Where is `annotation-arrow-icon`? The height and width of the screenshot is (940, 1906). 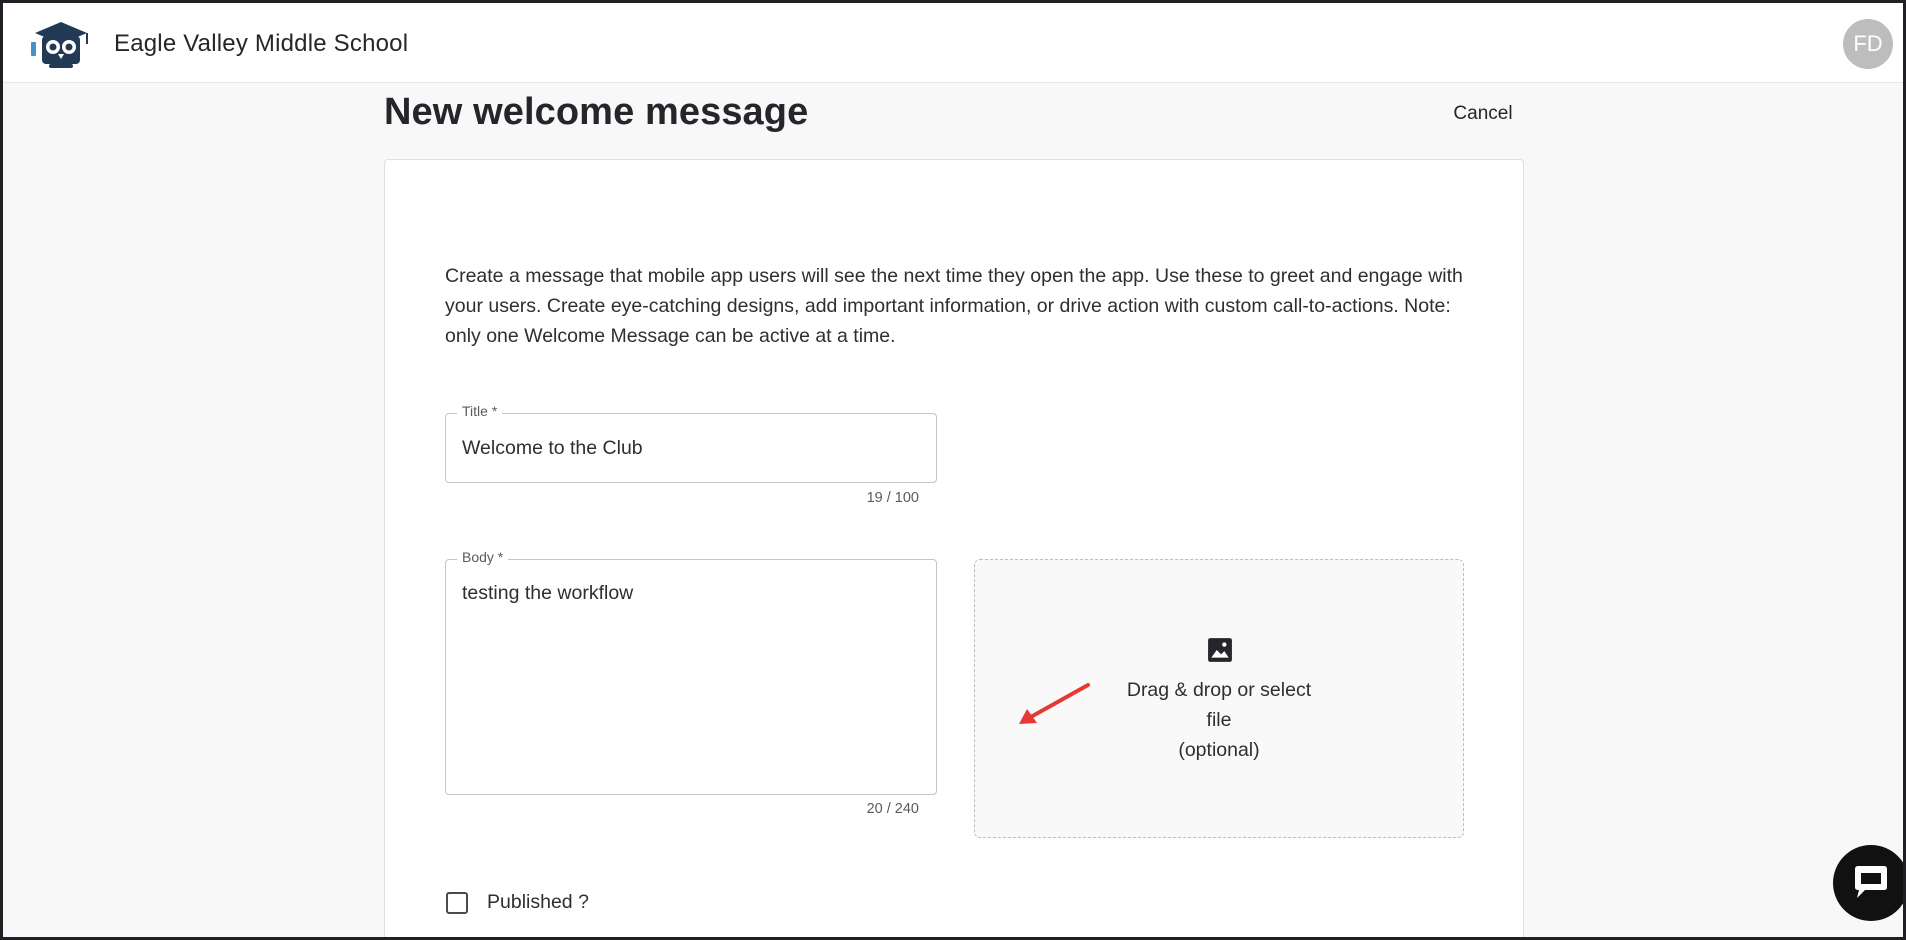
annotation-arrow-icon is located at coordinates (1054, 703).